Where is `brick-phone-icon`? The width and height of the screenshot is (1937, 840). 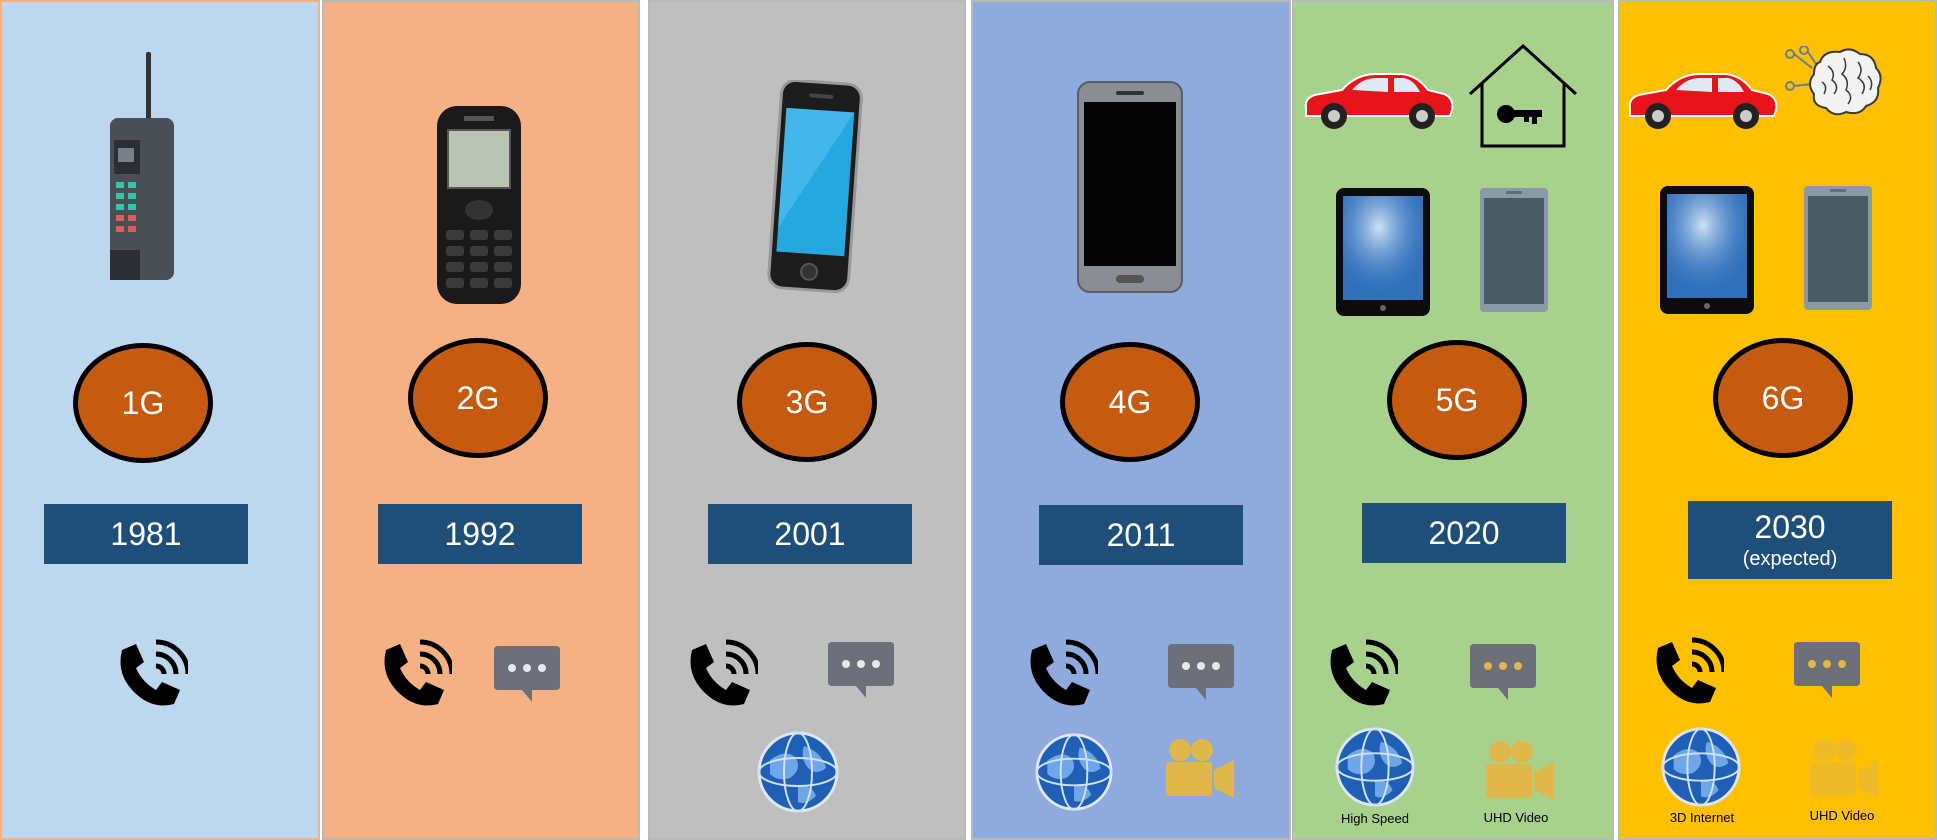
brick-phone-icon is located at coordinates (142, 168).